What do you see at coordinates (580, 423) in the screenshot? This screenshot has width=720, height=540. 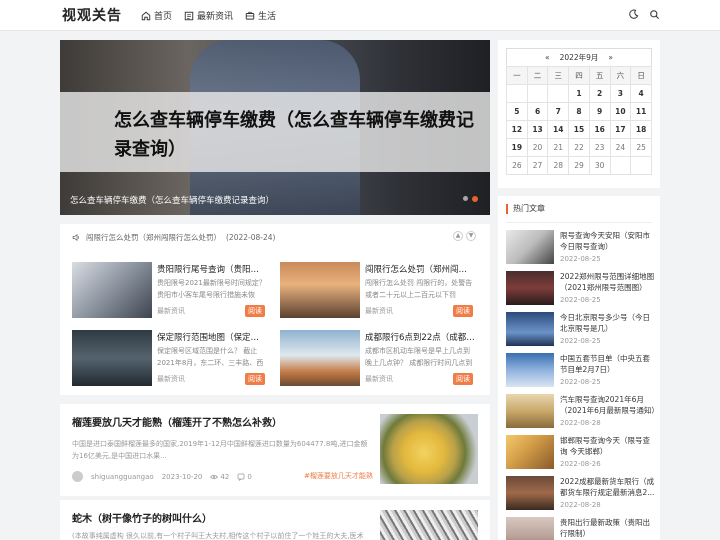 I see `hot-post-date: 2022-08-28` at bounding box center [580, 423].